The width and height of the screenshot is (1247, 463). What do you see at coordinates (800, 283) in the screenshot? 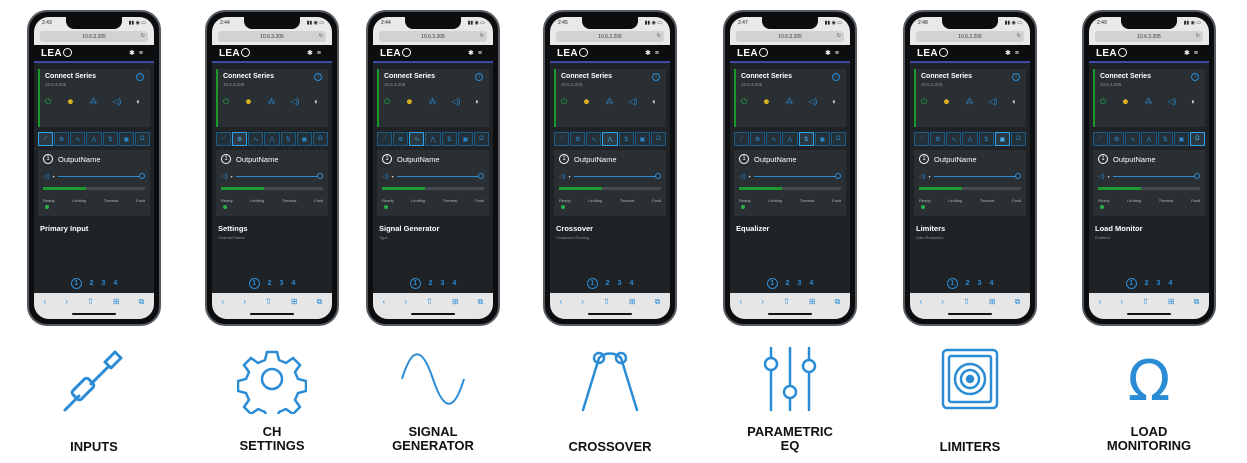
I see `page-3: 3` at bounding box center [800, 283].